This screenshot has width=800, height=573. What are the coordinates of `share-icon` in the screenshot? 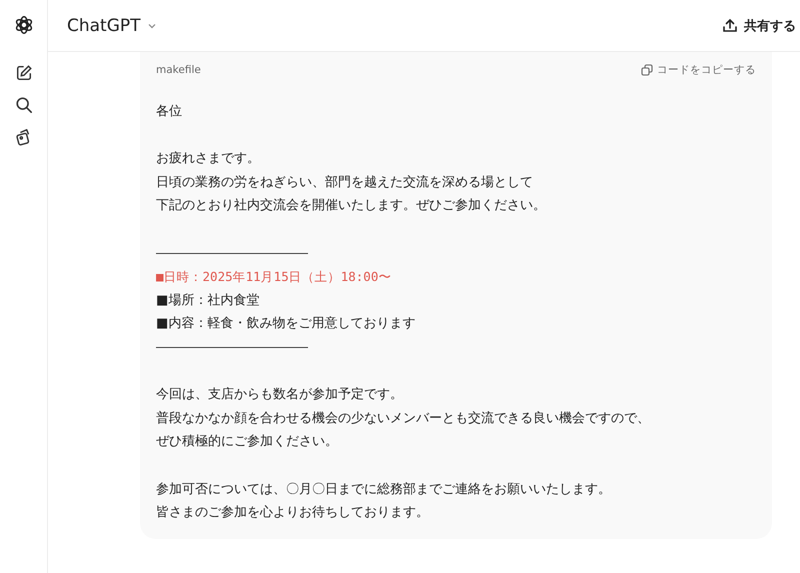 It's located at (730, 26).